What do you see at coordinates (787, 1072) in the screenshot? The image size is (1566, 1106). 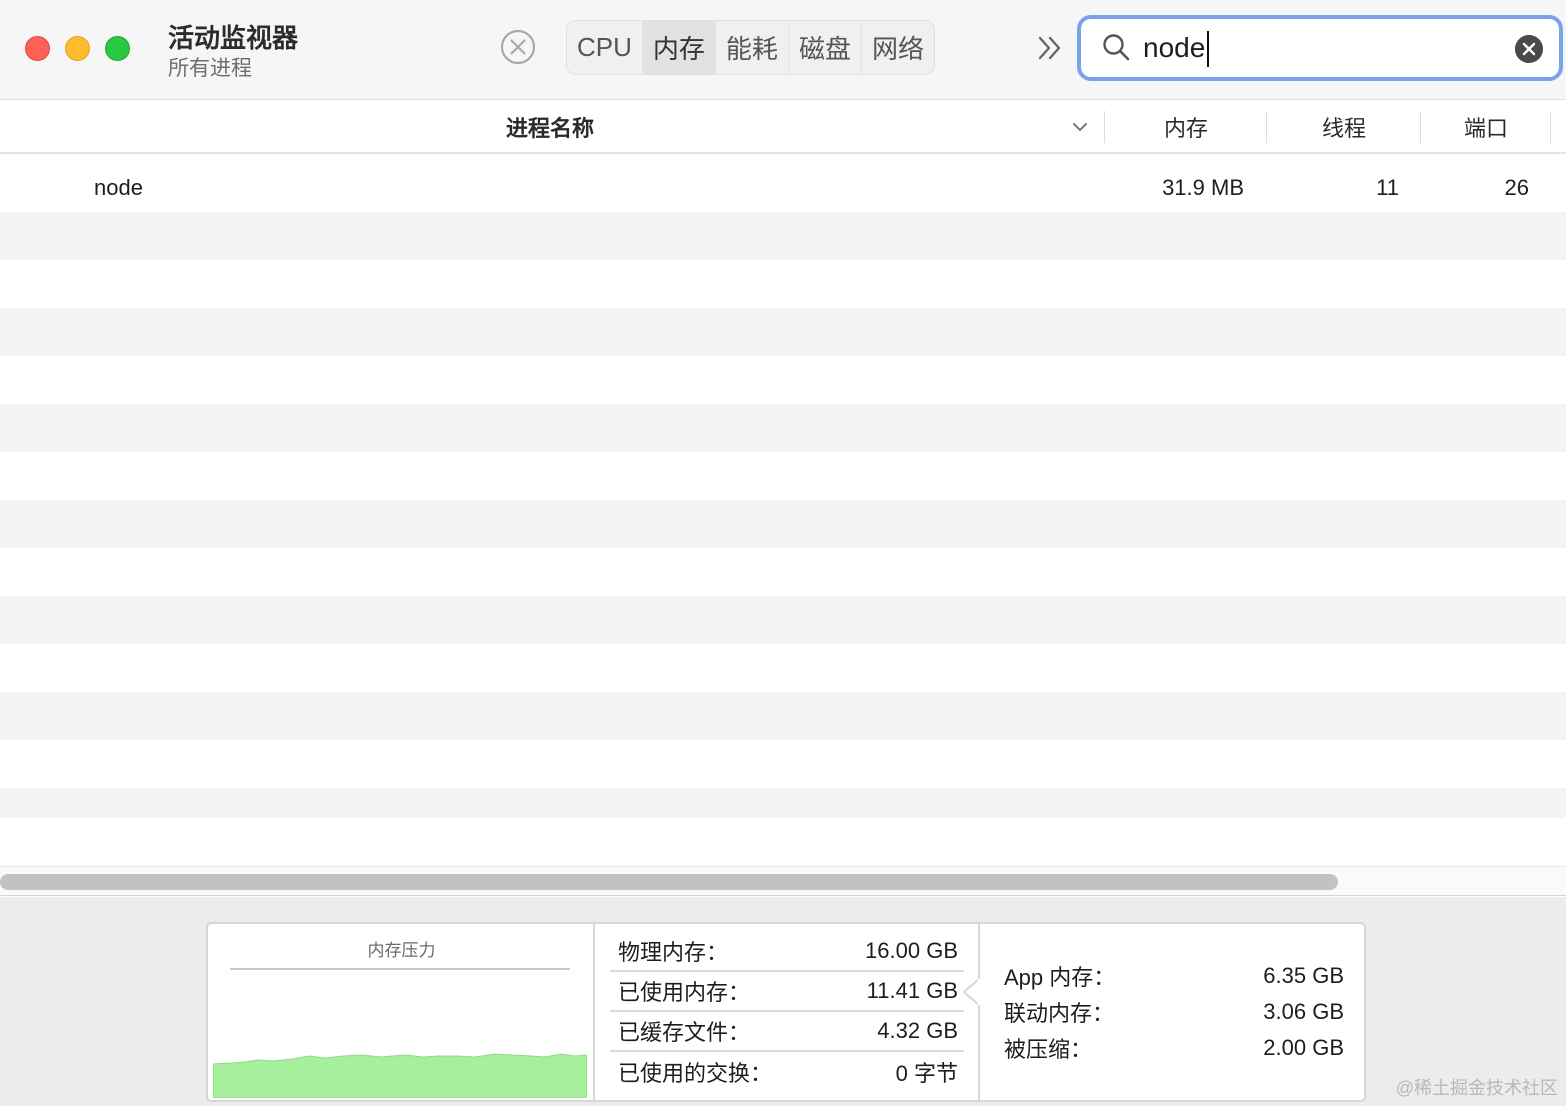 I see `stat-row-swap-used: 已使用的交换： 0 字节` at bounding box center [787, 1072].